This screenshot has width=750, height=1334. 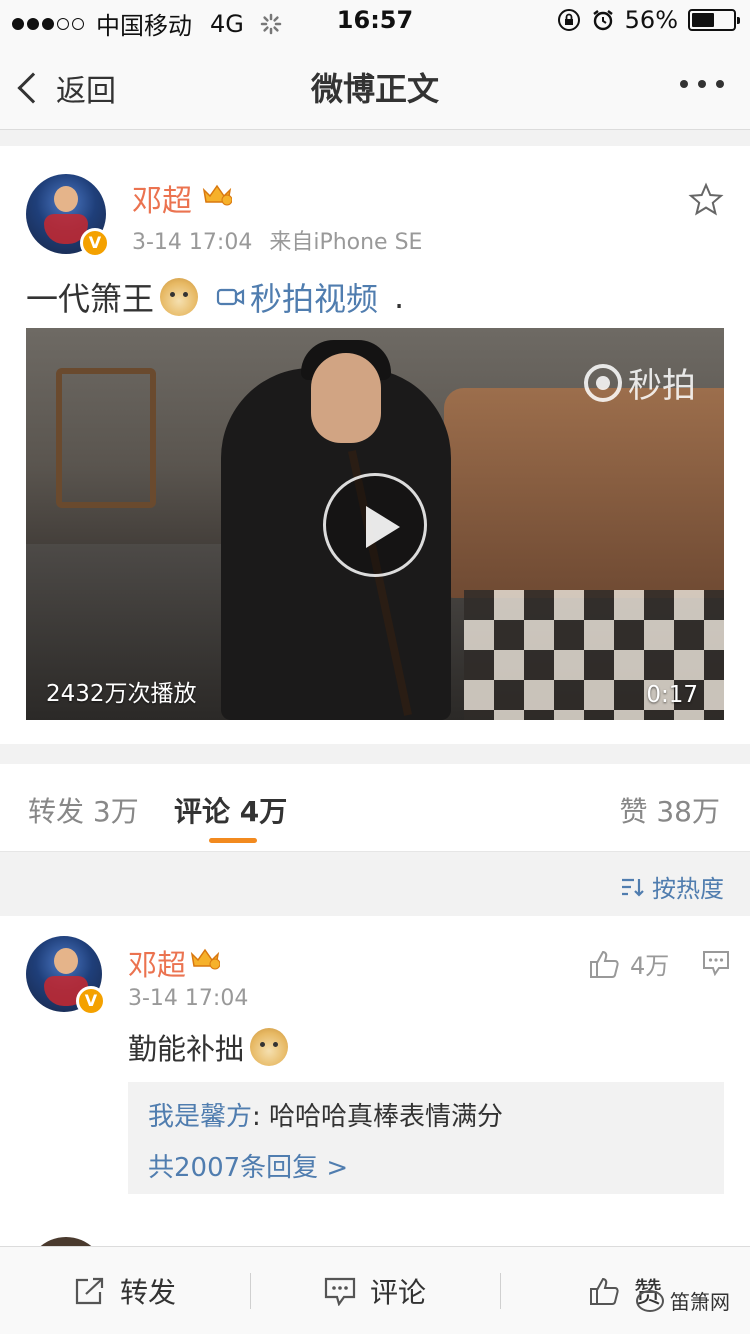 I want to click on reply-text: : 哈哈哈真棒表情满分, so click(x=378, y=1117).